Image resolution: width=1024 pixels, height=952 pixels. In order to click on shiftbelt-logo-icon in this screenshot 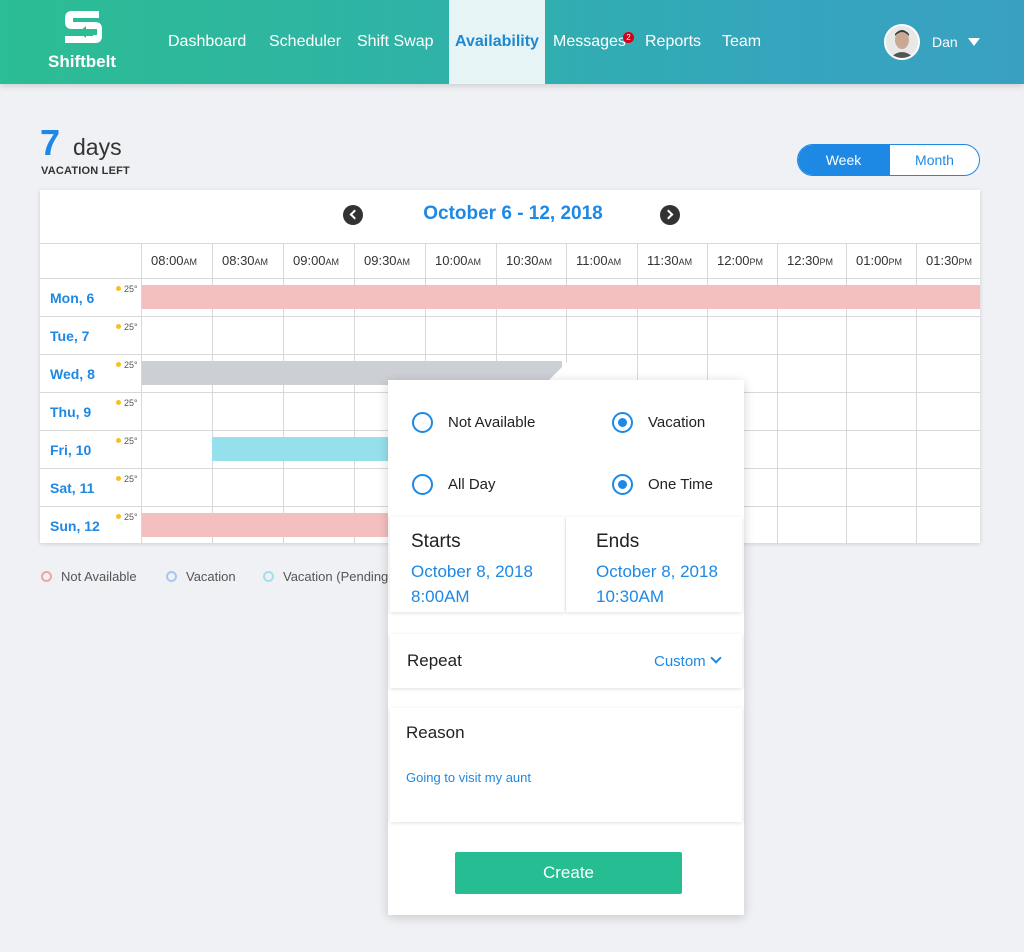, I will do `click(83, 27)`.